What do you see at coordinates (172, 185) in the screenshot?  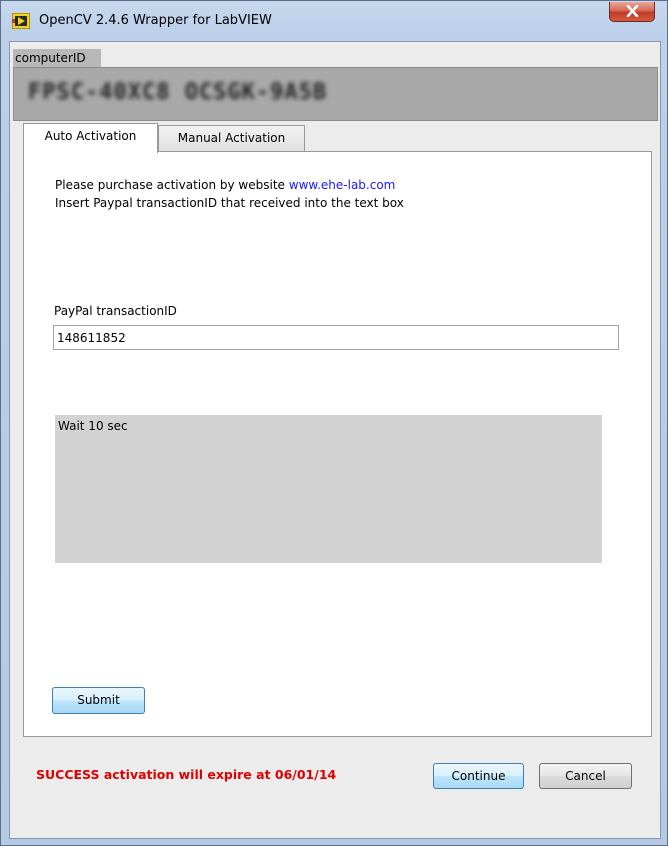 I see `purchase-instructions-text: Please purchase activation by website` at bounding box center [172, 185].